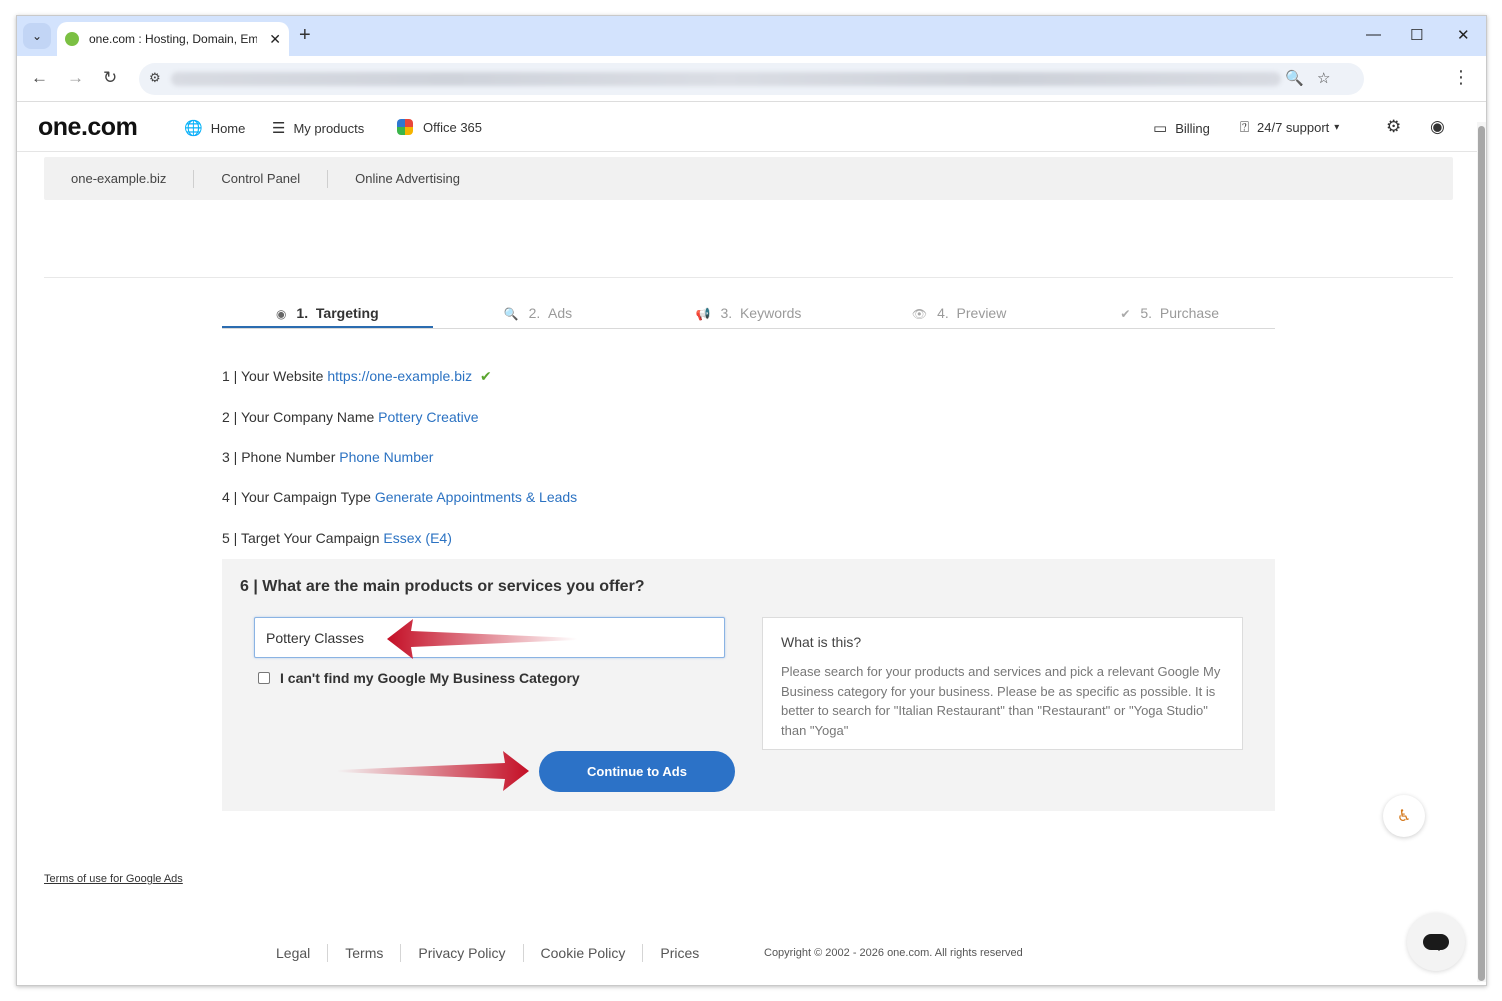 This screenshot has width=1502, height=1001. What do you see at coordinates (770, 313) in the screenshot?
I see `step-label: Keywords` at bounding box center [770, 313].